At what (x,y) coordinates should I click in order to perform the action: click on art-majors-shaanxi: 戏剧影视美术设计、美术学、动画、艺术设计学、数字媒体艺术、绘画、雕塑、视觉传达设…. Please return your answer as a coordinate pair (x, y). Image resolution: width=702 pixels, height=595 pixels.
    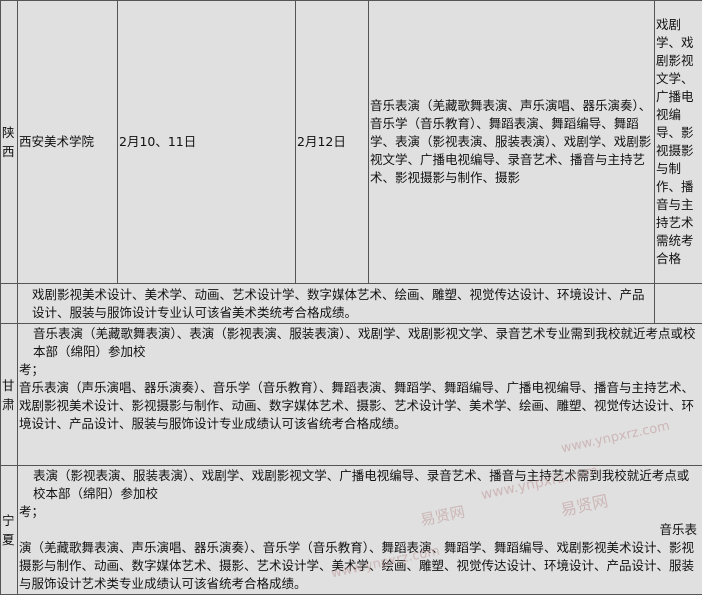
    Looking at the image, I should click on (336, 304).